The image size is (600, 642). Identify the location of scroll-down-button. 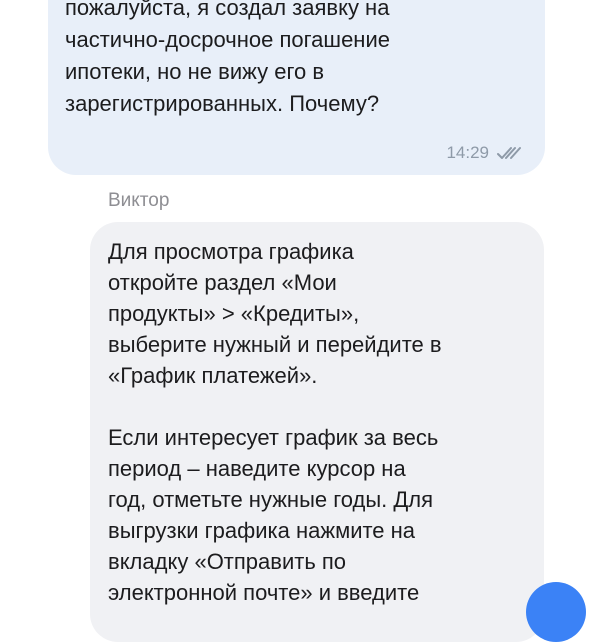
(556, 612).